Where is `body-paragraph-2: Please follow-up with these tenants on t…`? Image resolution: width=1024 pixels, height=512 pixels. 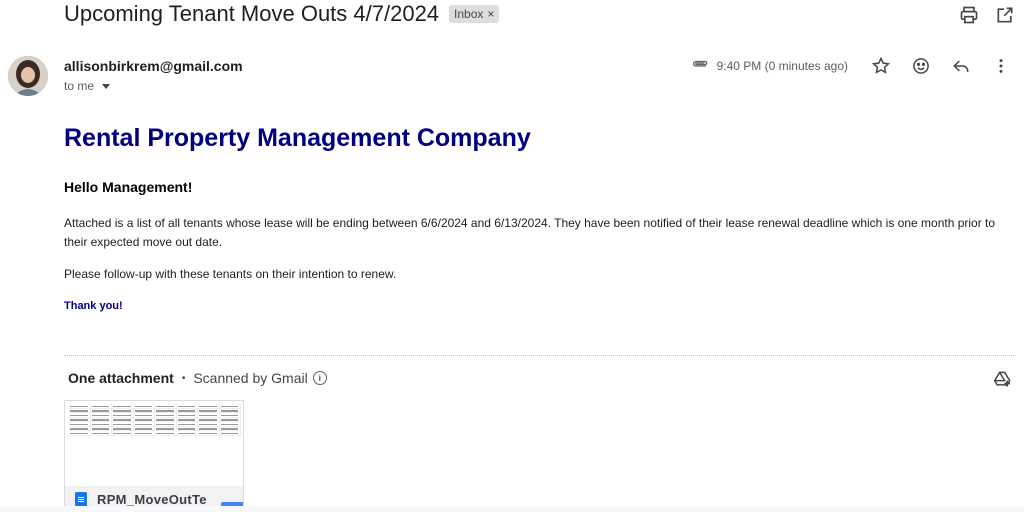
body-paragraph-2: Please follow-up with these tenants on t… is located at coordinates (230, 274).